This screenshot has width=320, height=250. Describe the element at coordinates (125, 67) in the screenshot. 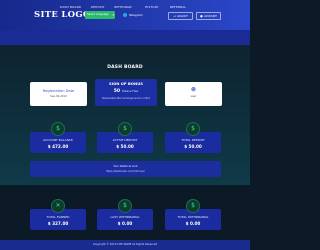

I see `page-title: DASH BOARD` at that location.